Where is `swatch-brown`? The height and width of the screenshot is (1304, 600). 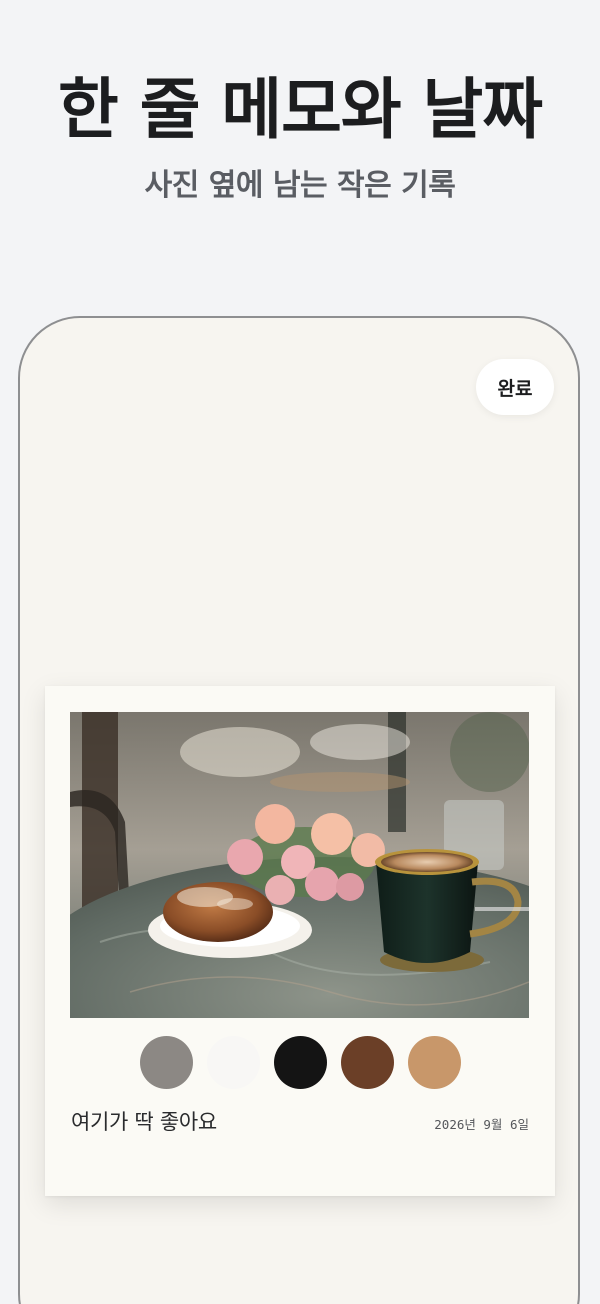 swatch-brown is located at coordinates (367, 1062).